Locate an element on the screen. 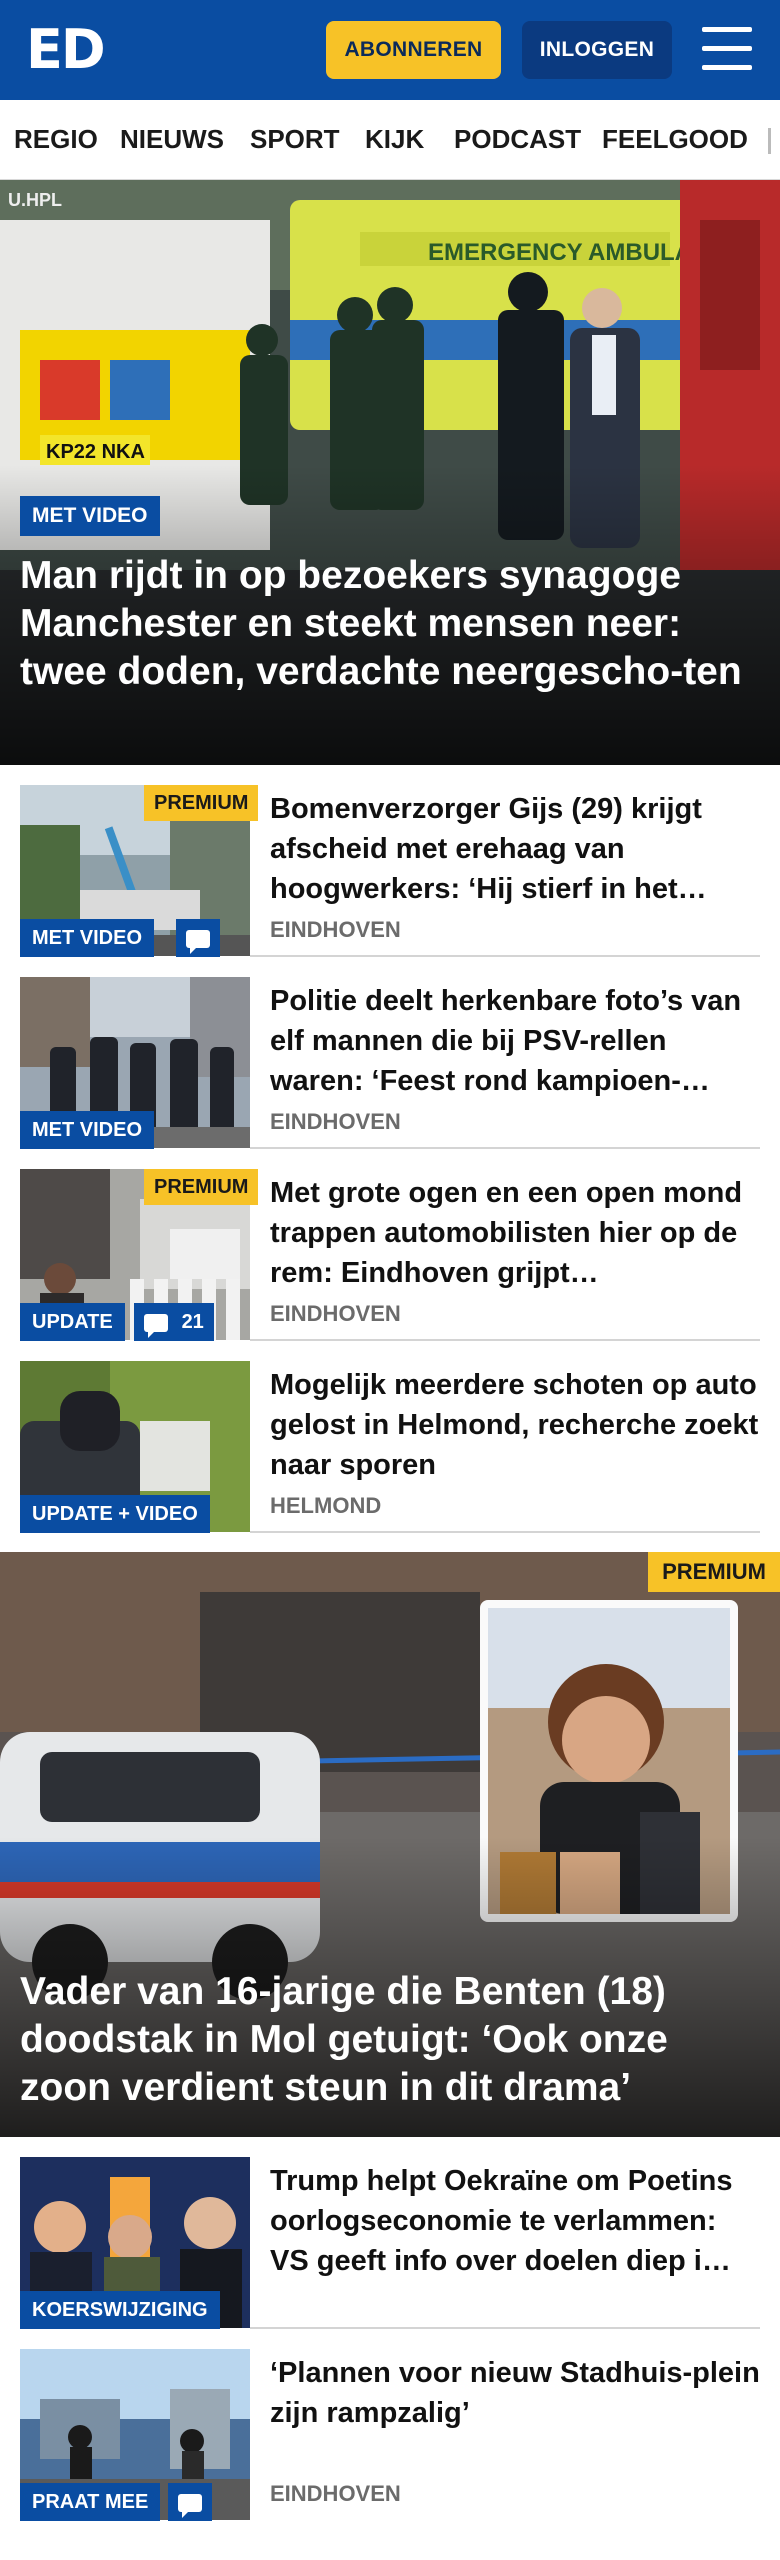 This screenshot has width=780, height=2560. site-header: ED ABONNEREN INLOGGEN is located at coordinates (390, 50).